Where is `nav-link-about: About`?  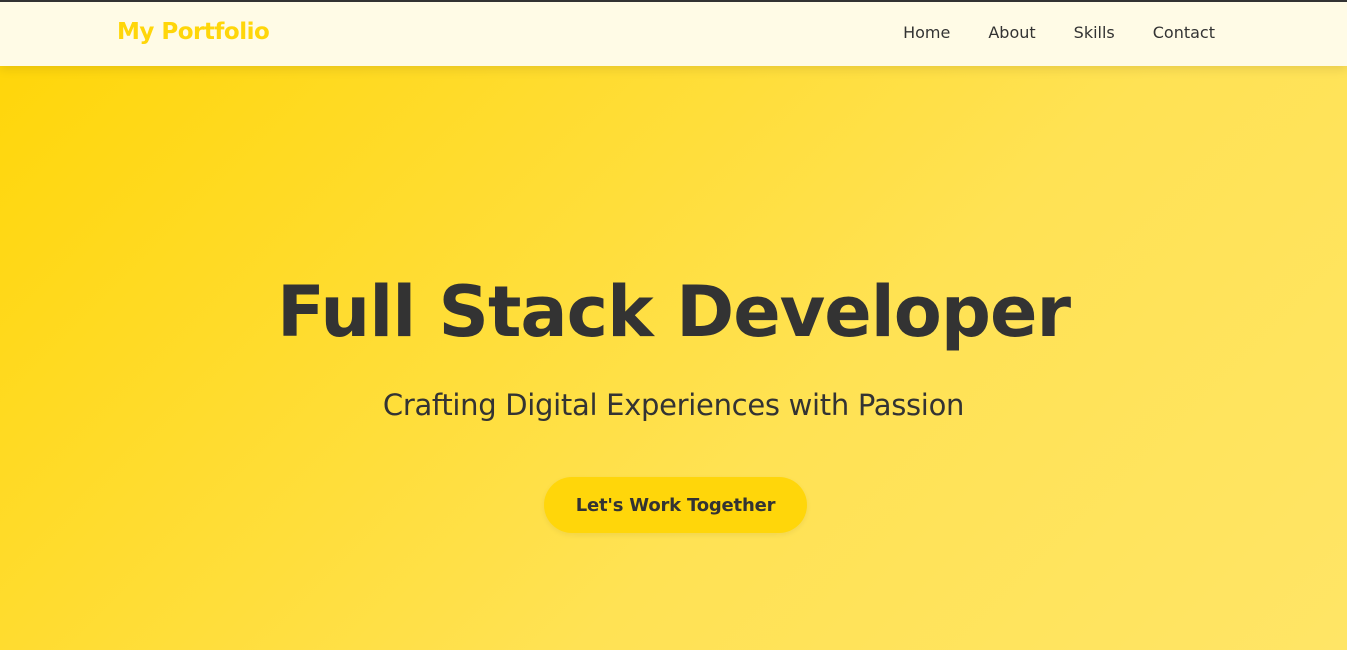
nav-link-about: About is located at coordinates (1011, 32).